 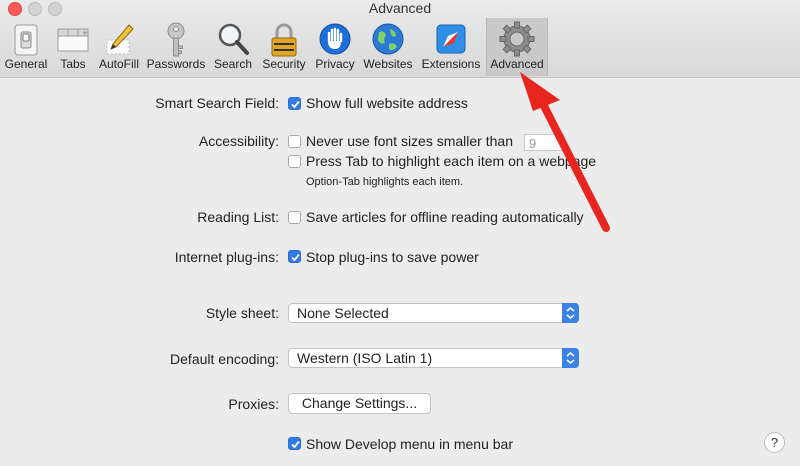 I want to click on toolbar-tab-privacy: Privacy, so click(x=335, y=47).